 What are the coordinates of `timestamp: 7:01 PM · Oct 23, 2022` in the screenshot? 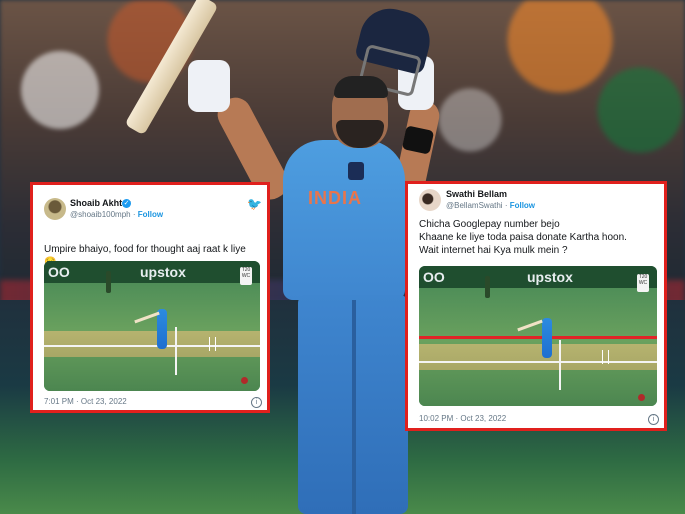 It's located at (85, 401).